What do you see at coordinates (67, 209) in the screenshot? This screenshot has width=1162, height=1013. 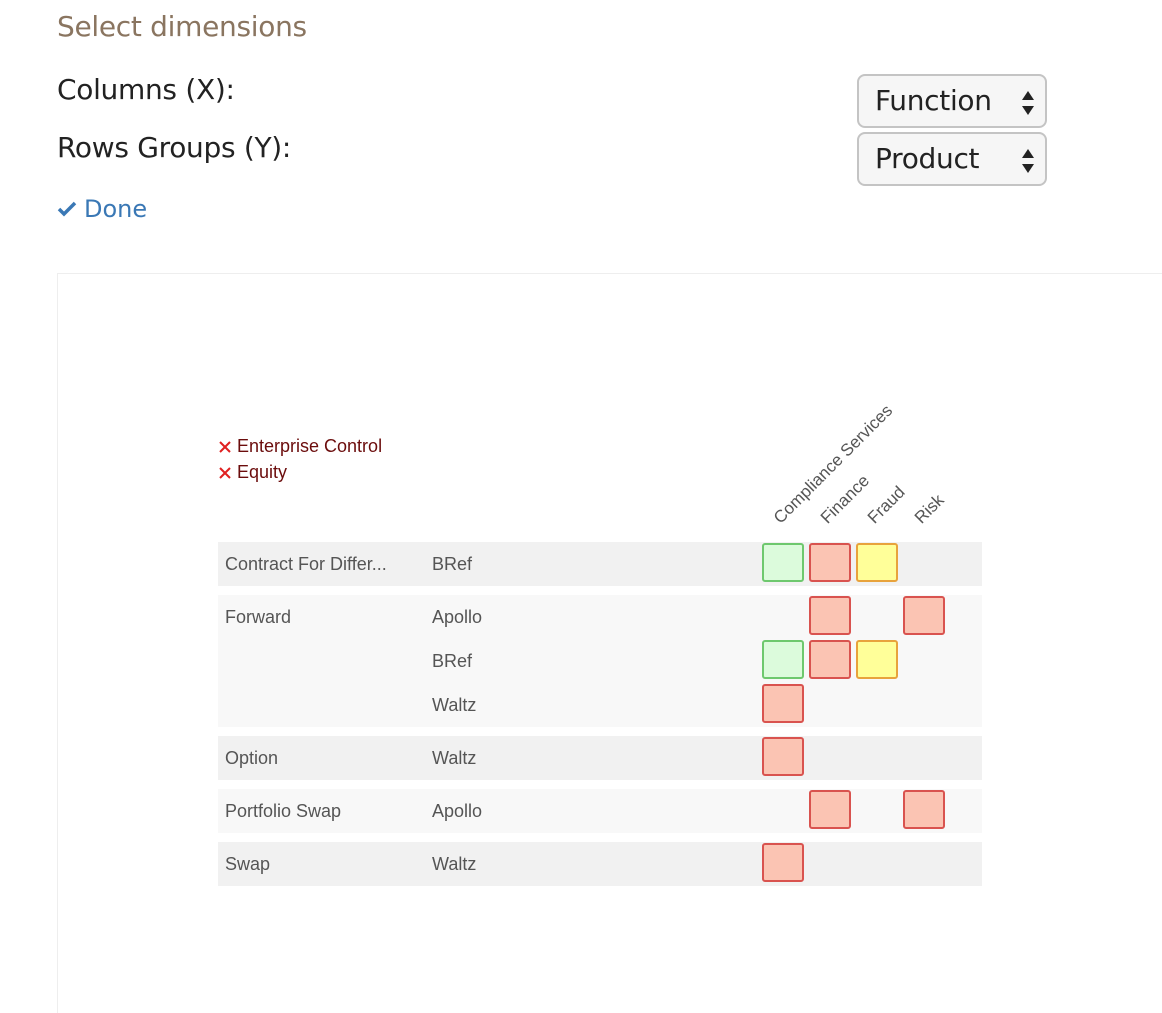 I see `check-icon` at bounding box center [67, 209].